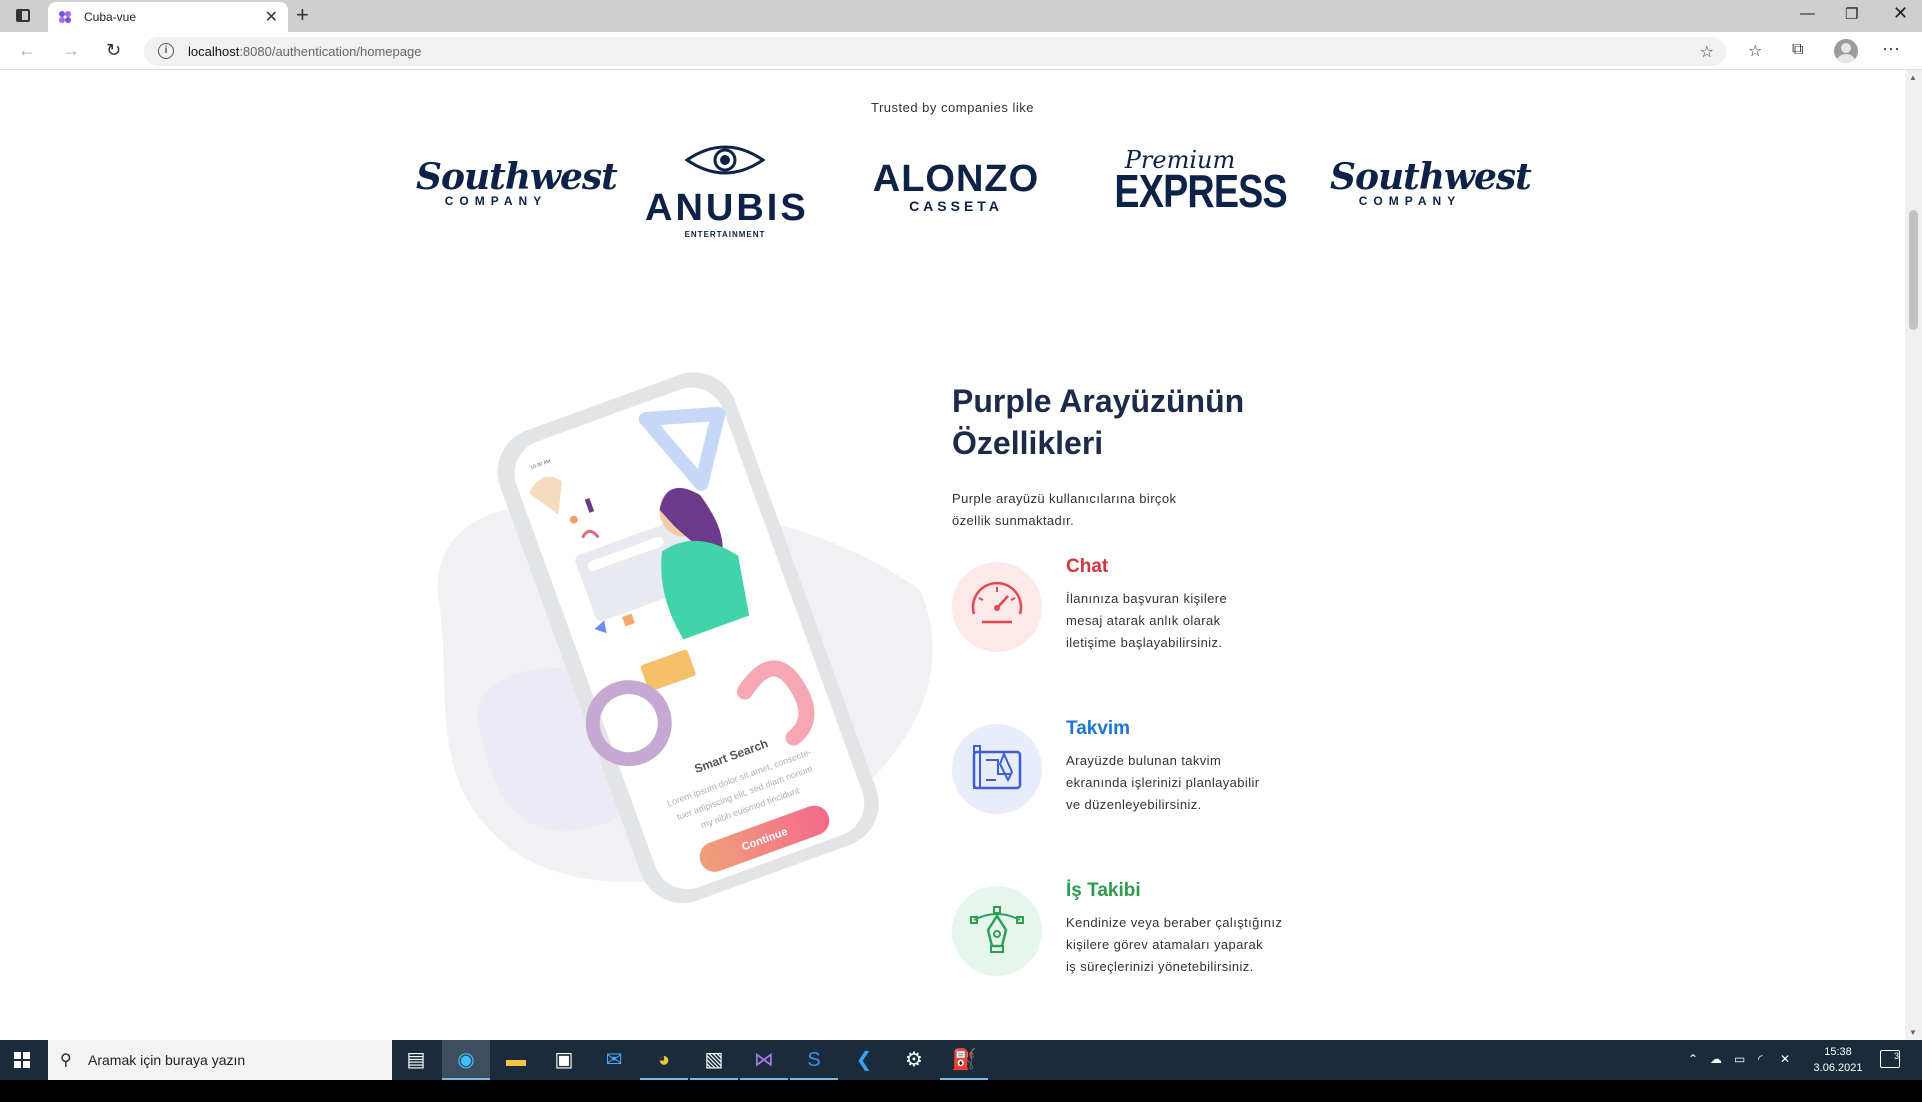  Describe the element at coordinates (1134, 804) in the screenshot. I see `feature-calendar-line-3: ve düzenleyebilirsiniz.` at that location.